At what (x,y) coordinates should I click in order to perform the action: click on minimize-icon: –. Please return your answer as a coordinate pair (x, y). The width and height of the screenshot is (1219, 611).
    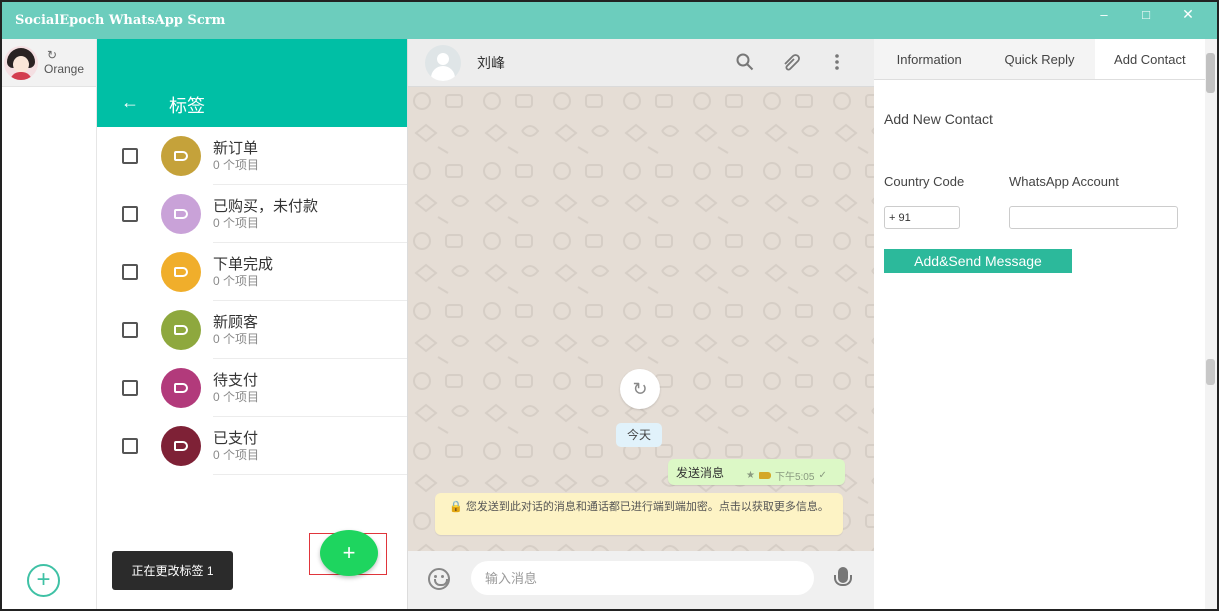
    Looking at the image, I should click on (1104, 14).